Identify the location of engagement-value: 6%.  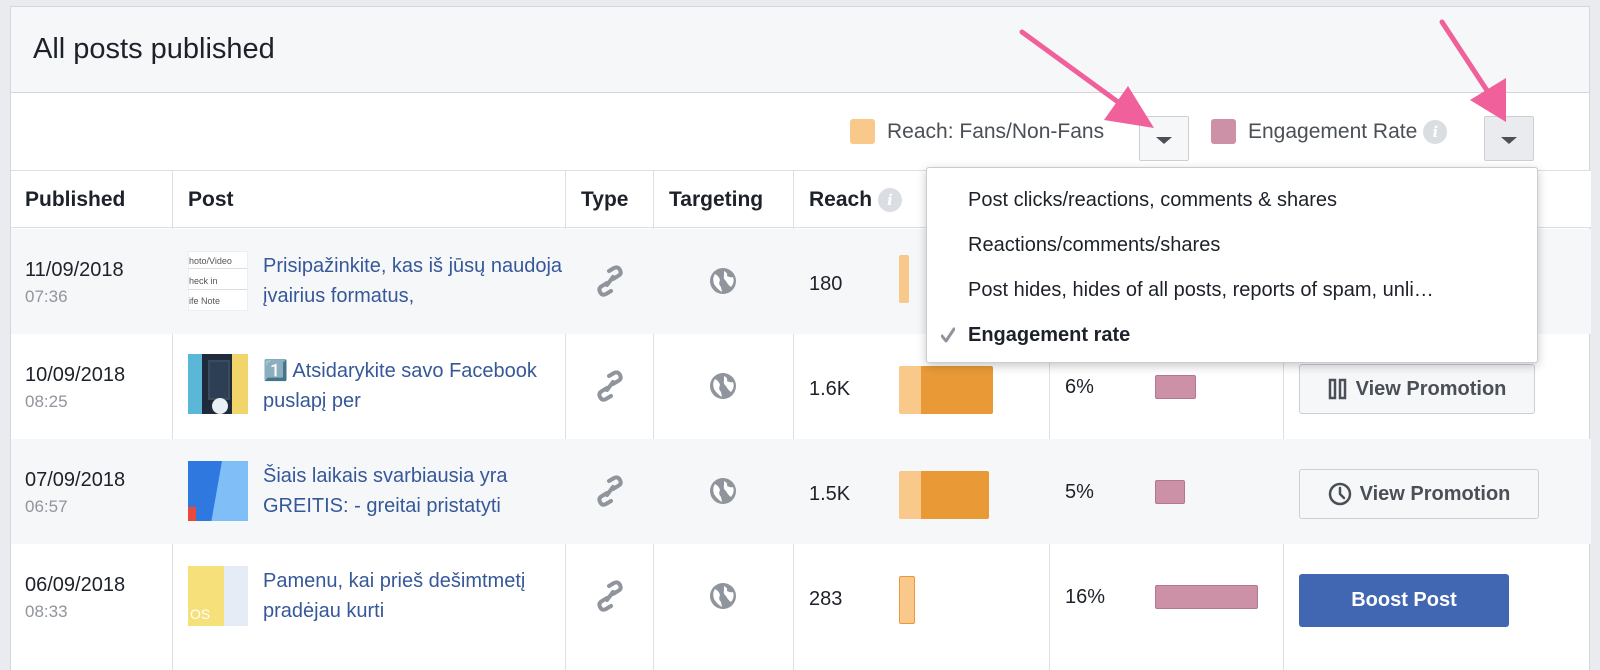
(1079, 387).